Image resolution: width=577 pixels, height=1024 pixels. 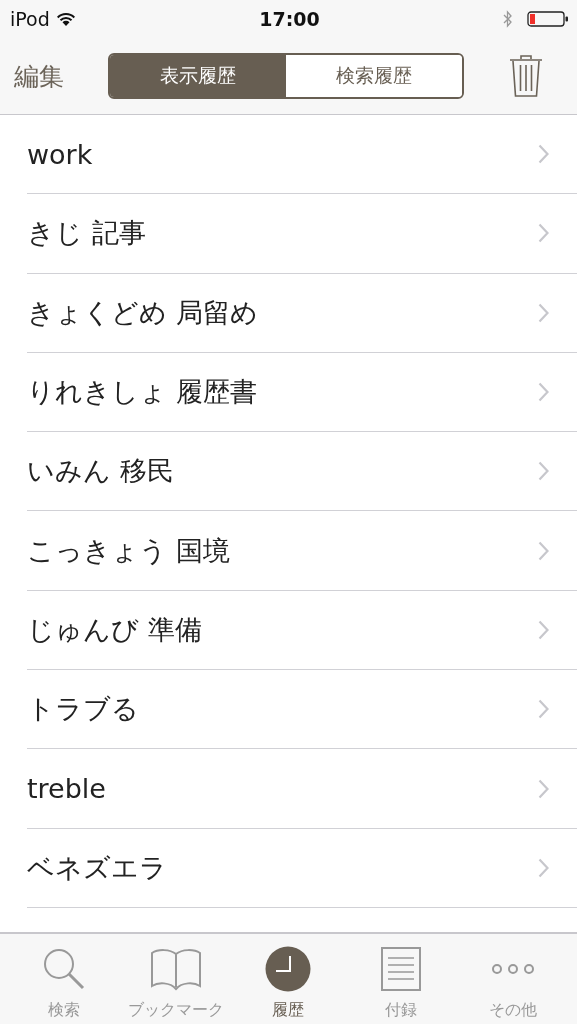 What do you see at coordinates (508, 19) in the screenshot?
I see `bluetooth-icon` at bounding box center [508, 19].